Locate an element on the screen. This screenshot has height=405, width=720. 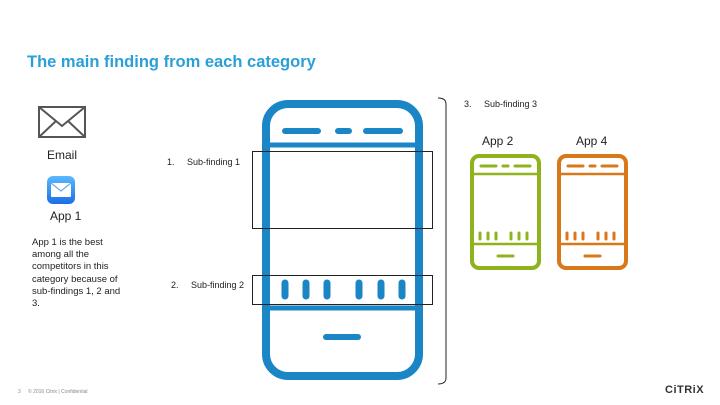
sub-finding-number: 2. is located at coordinates (175, 285).